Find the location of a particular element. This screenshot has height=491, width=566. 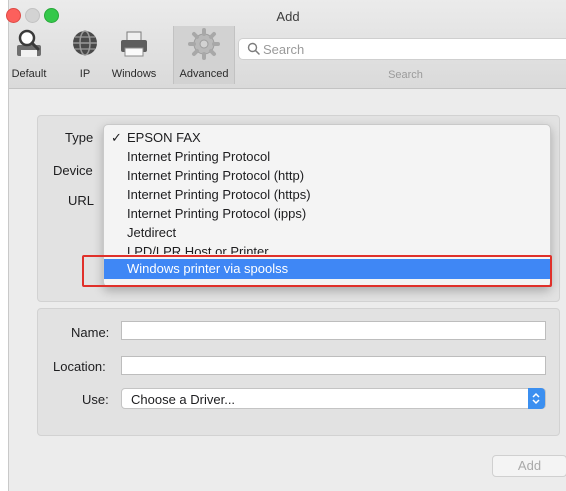

toolbar-ip-label: IP is located at coordinates (85, 74).